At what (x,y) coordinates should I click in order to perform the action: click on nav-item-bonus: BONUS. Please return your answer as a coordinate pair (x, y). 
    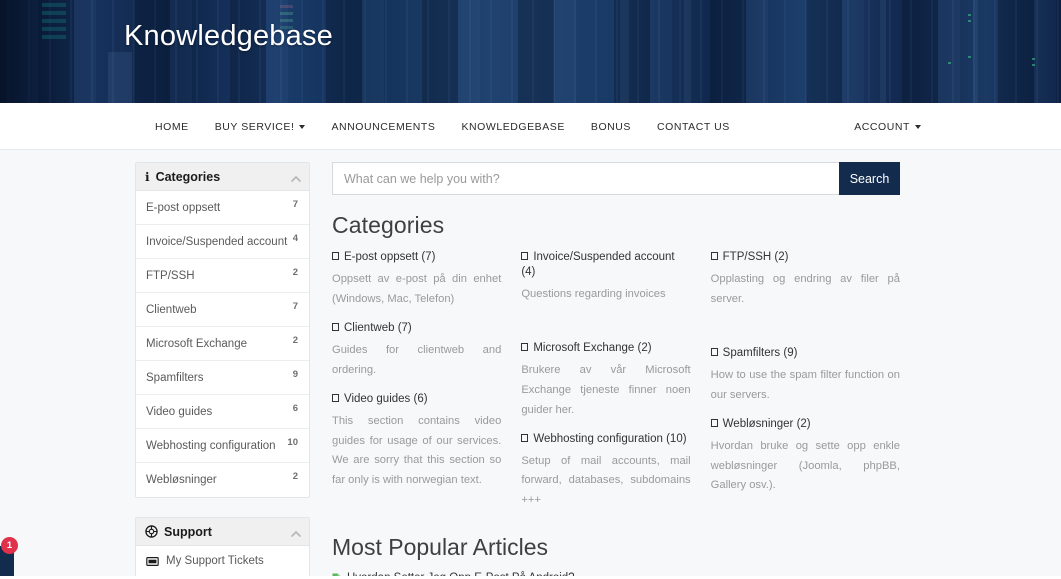
    Looking at the image, I should click on (611, 127).